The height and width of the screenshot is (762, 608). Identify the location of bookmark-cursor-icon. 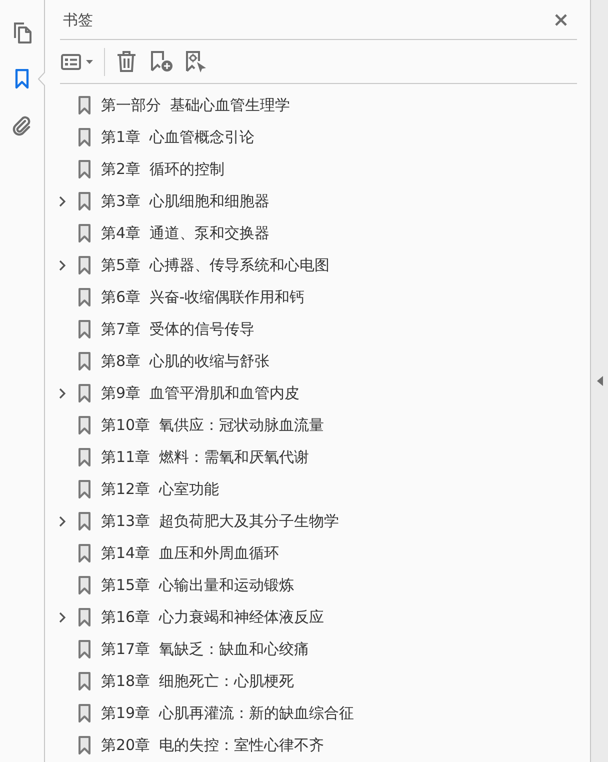
(196, 61).